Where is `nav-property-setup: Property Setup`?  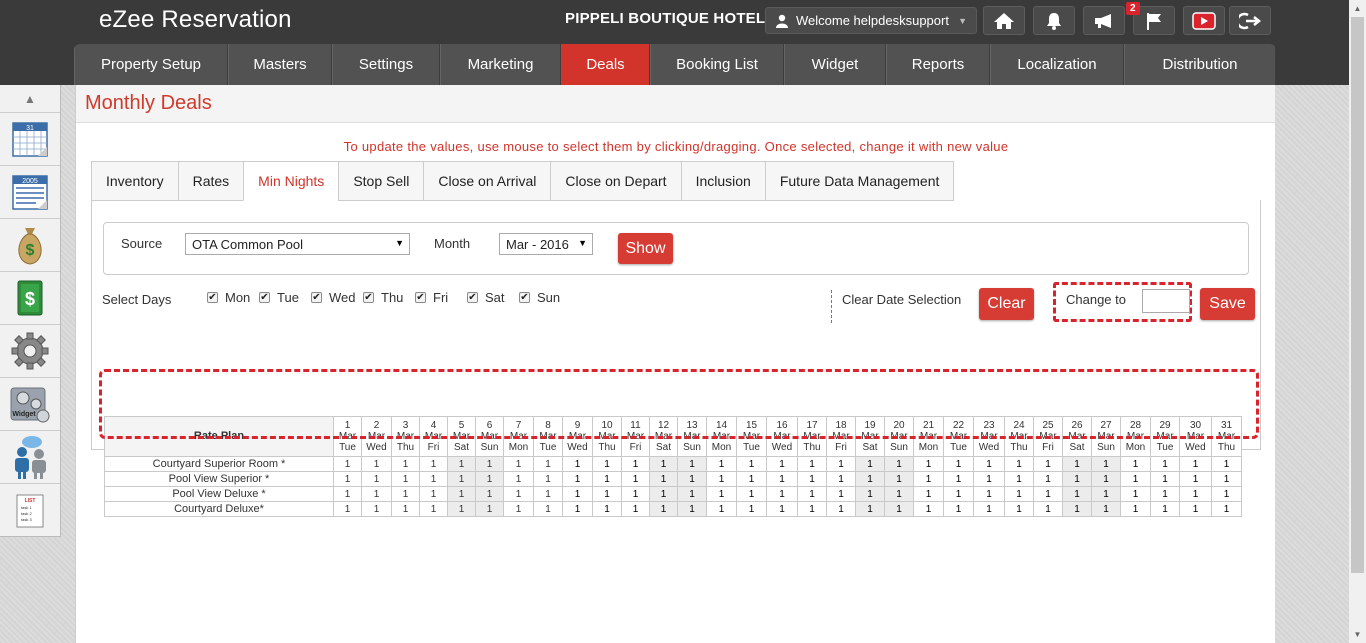 nav-property-setup: Property Setup is located at coordinates (151, 64).